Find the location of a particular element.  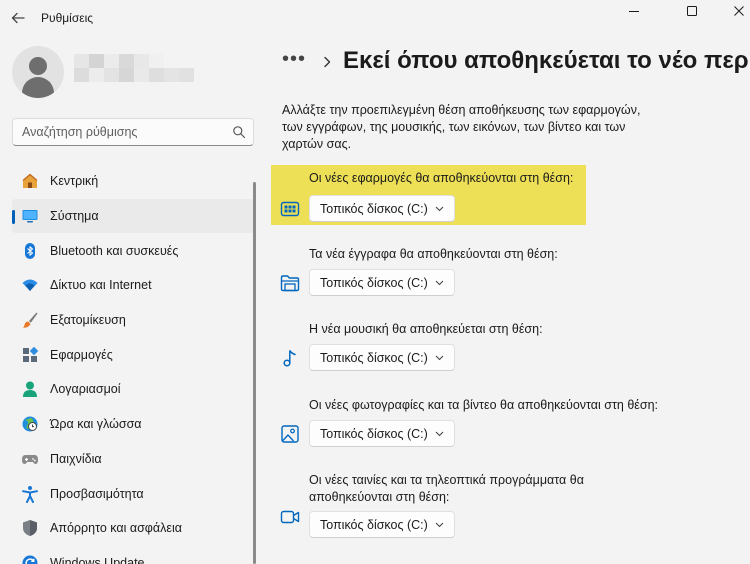

selection-indicator is located at coordinates (13, 216).